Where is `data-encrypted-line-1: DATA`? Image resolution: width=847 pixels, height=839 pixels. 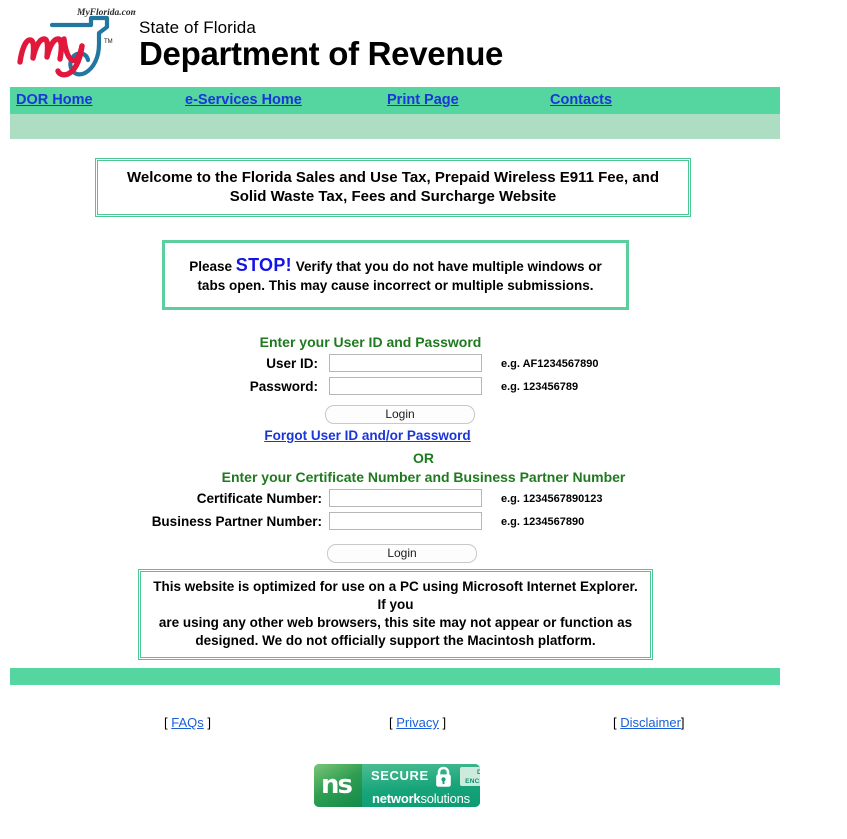
data-encrypted-line-1: DATA is located at coordinates (478, 772).